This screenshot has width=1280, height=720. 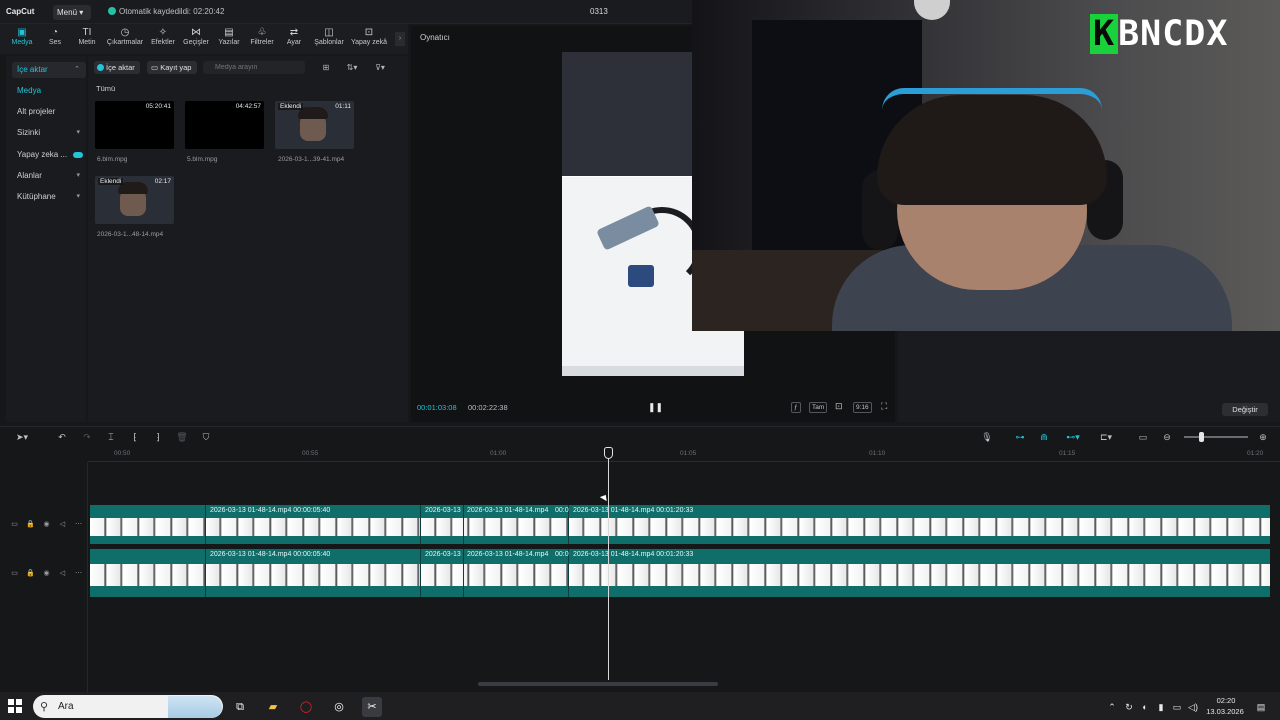 I want to click on sidebar-item-spaces: Alanlar ▾, so click(x=49, y=176).